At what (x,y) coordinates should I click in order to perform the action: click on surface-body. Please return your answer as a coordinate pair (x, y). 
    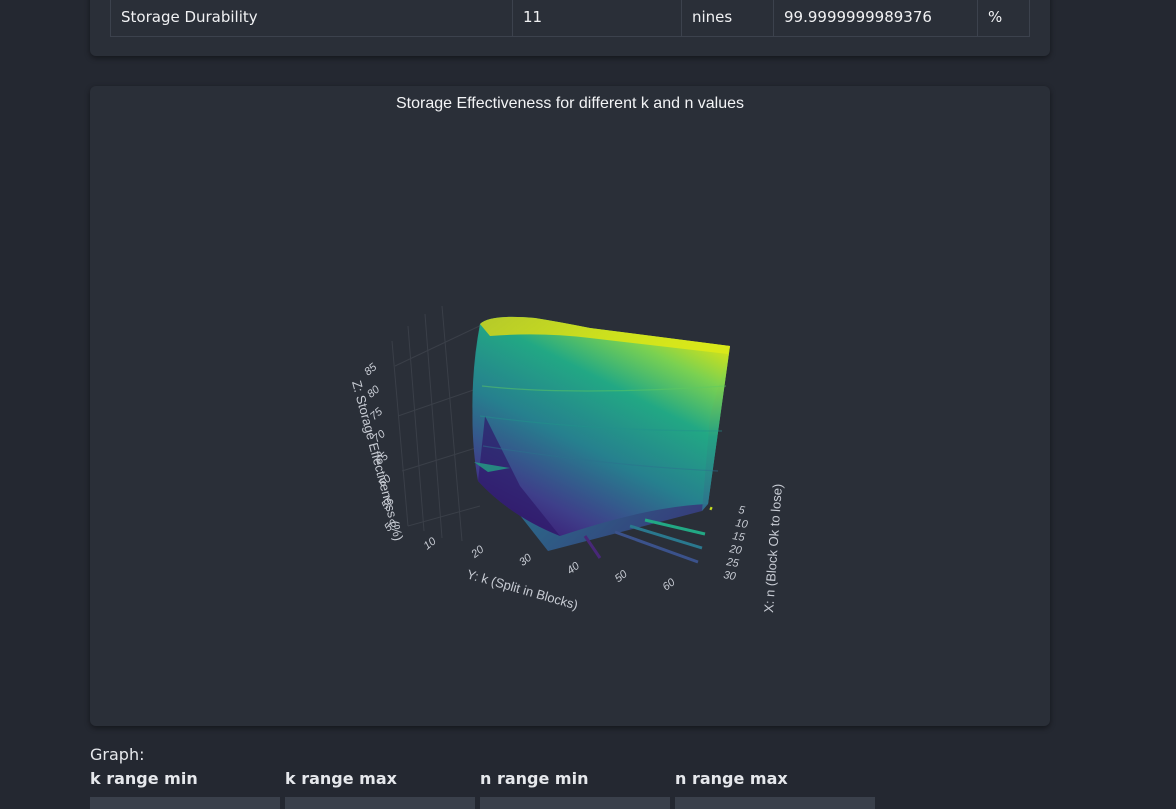
    Looking at the image, I should click on (601, 433).